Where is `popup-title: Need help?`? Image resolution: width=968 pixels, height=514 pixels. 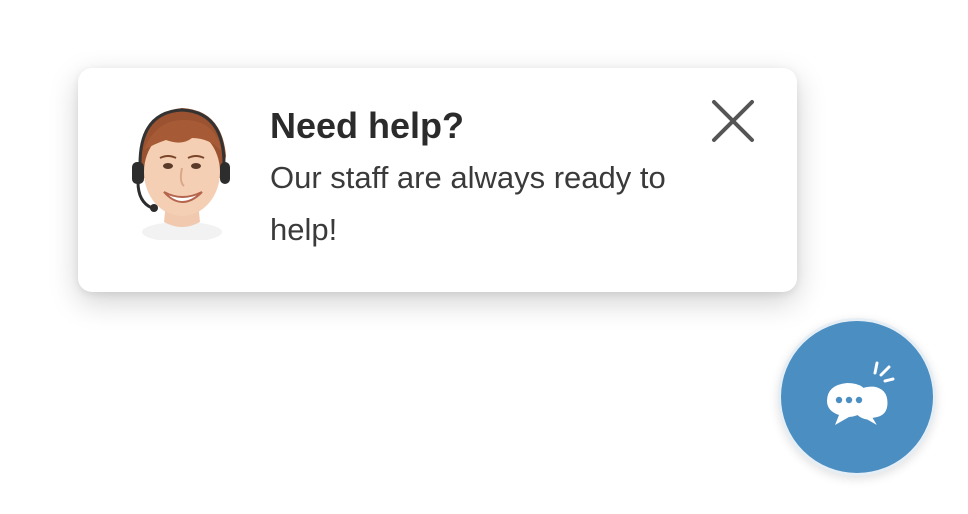 popup-title: Need help? is located at coordinates (367, 125).